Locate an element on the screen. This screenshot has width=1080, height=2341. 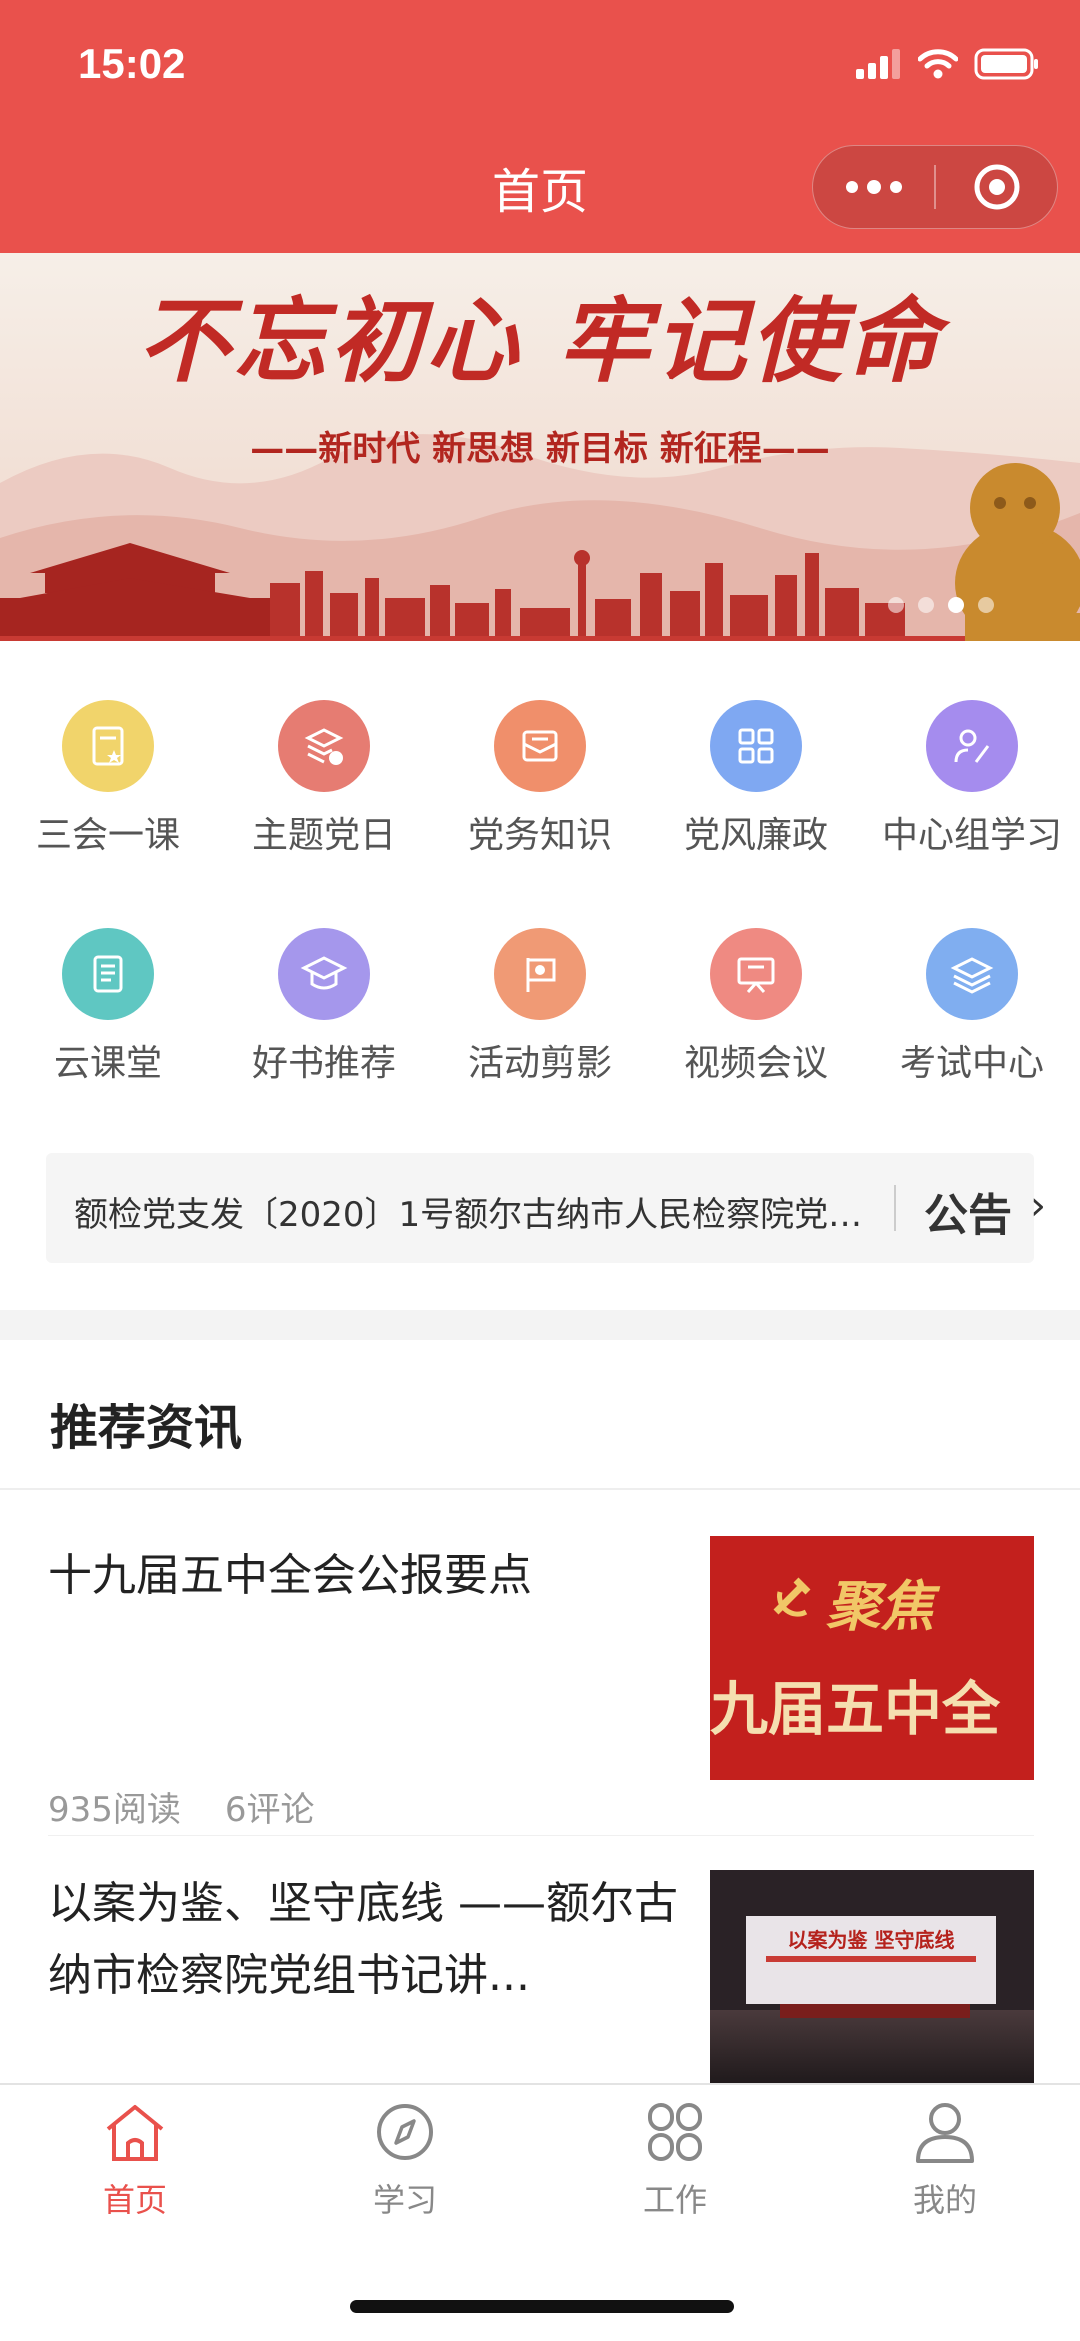
grid-label: 云课堂 is located at coordinates (107, 1063).